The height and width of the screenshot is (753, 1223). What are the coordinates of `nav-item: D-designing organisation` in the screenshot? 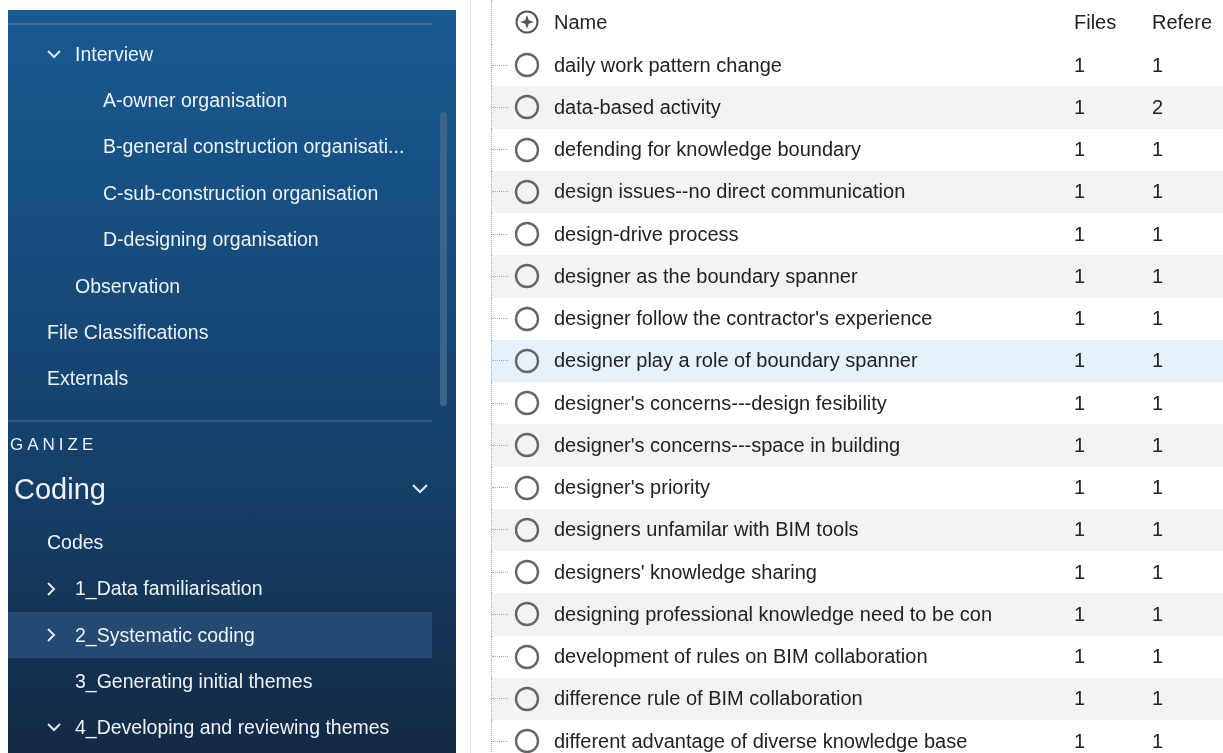 It's located at (220, 239).